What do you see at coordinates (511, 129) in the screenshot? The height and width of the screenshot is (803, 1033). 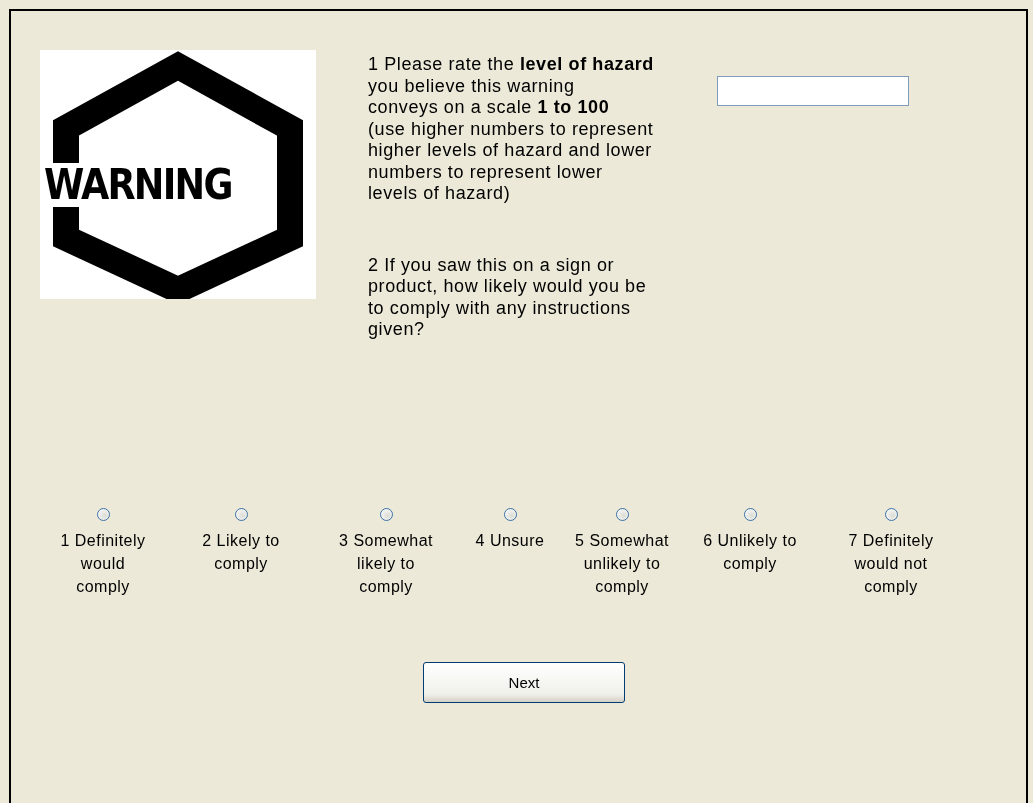 I see `question-text: 1 Please rate the level of hazard you believe this warning conveys on a scale 1 to 100 (use higher numbers to represent higher levels of hazard and lower numbers to represent lower levels of hazard)` at bounding box center [511, 129].